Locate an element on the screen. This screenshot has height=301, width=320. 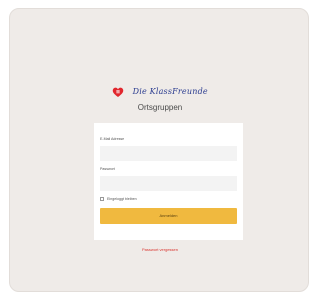
forgot-password-link: Passwort vergessen is located at coordinates (160, 249).